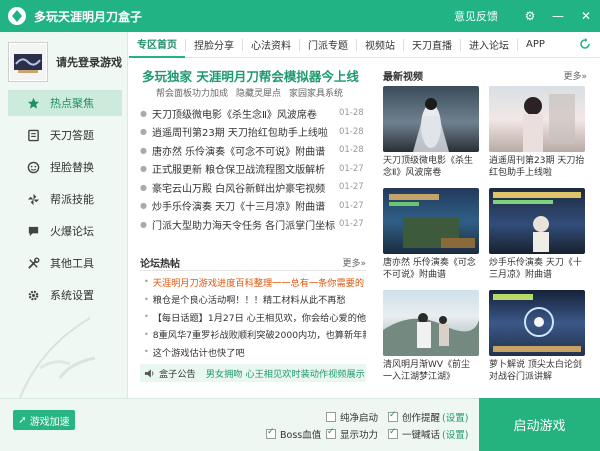  I want to click on video-card: 清风明月渐WV《前尘一入江湖梦江湖》, so click(431, 336).